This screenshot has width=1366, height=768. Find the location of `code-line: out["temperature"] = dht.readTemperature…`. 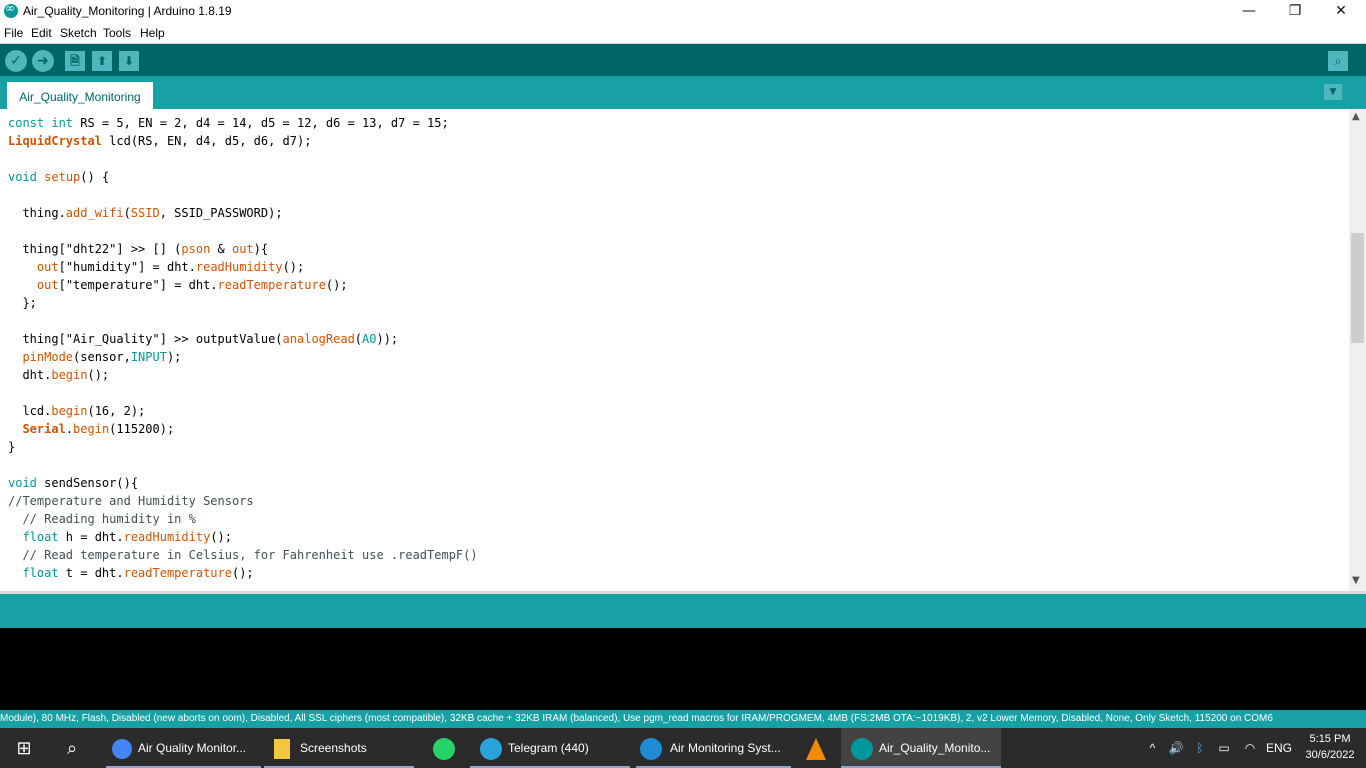

code-line: out["temperature"] = dht.readTemperature… is located at coordinates (192, 285).